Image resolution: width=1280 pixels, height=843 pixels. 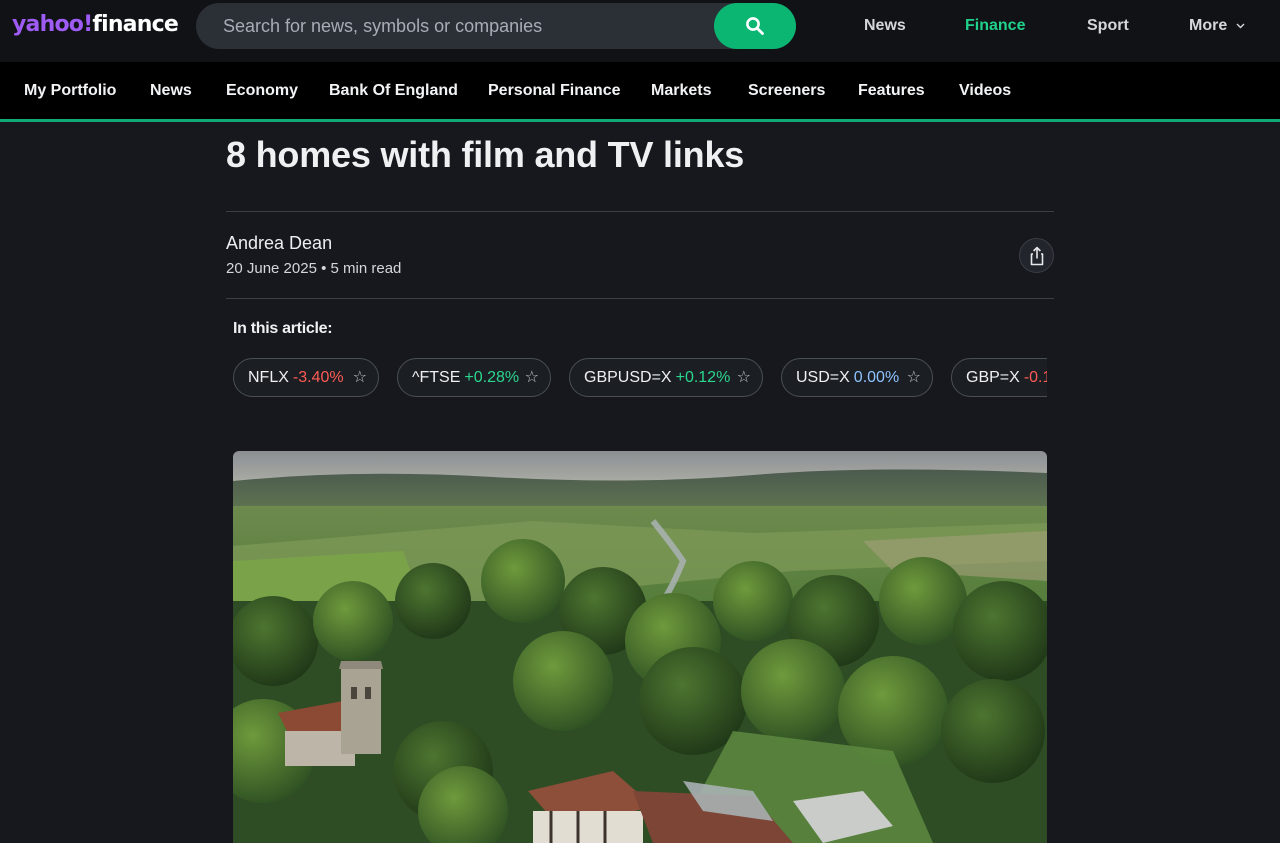 What do you see at coordinates (1035, 377) in the screenshot?
I see `ticker-change: -0.1` at bounding box center [1035, 377].